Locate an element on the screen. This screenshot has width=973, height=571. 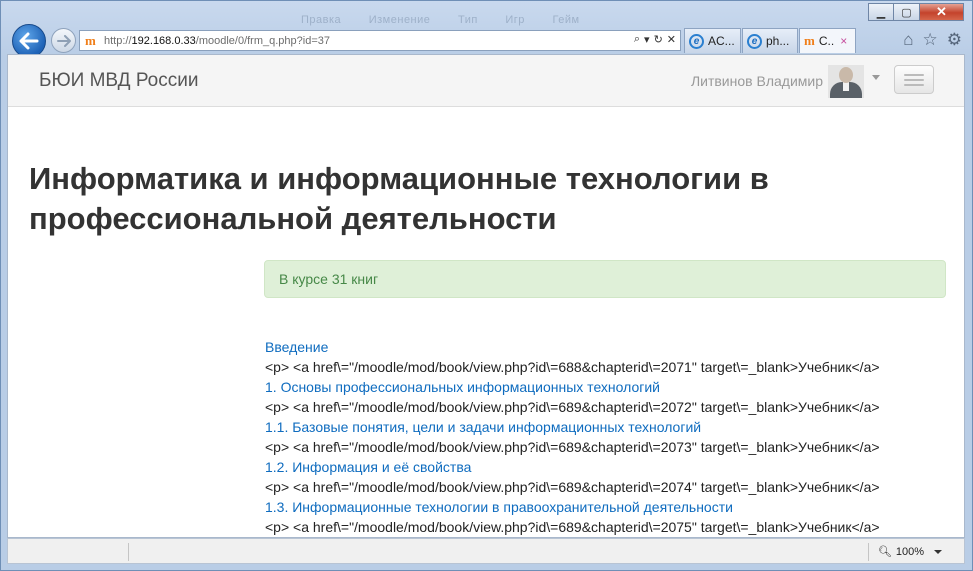
refresh-icon: ↻ is located at coordinates (658, 39).